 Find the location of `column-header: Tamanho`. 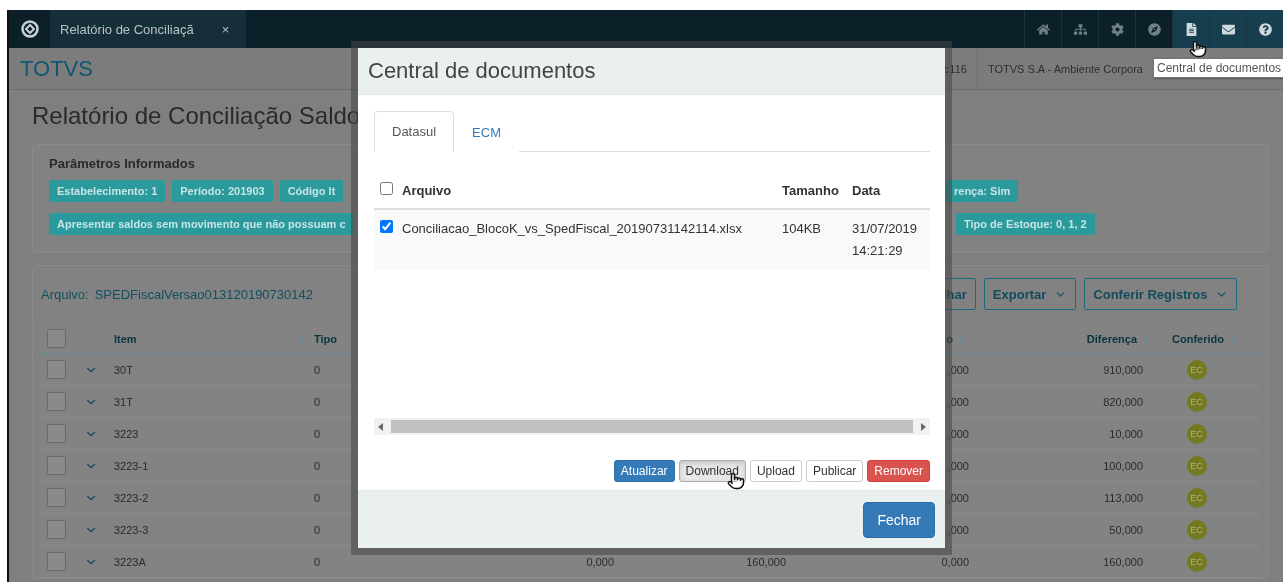

column-header: Tamanho is located at coordinates (811, 191).